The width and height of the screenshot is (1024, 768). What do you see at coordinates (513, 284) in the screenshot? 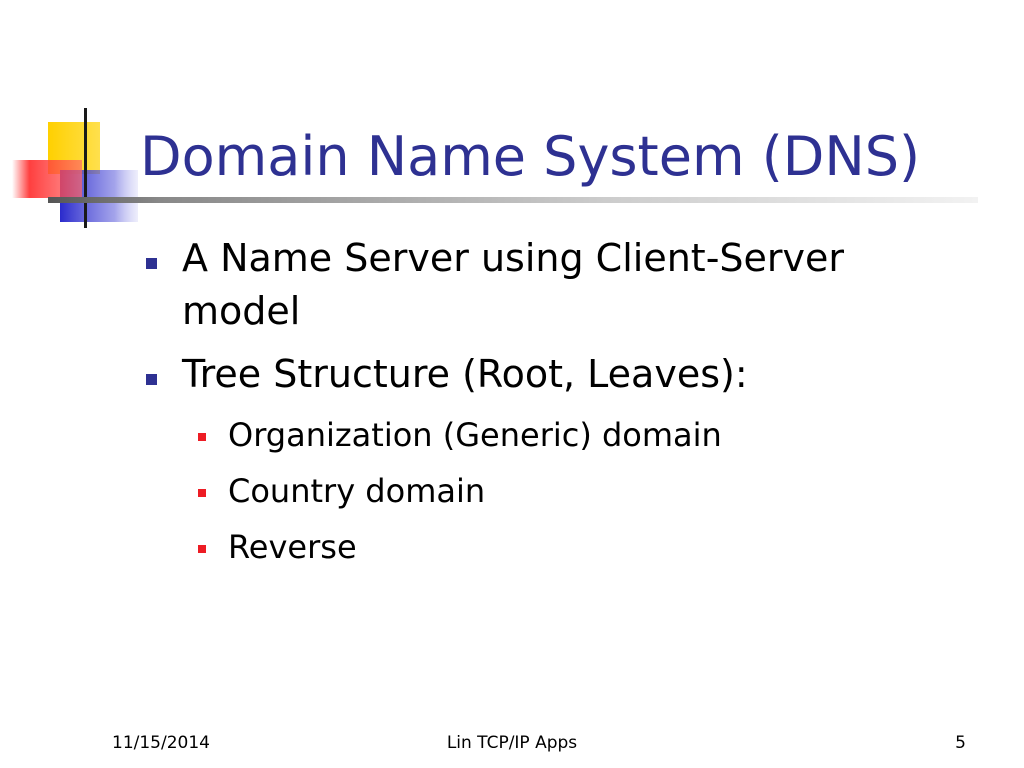
I see `bullet-text: A Name Server using Client-Server model` at bounding box center [513, 284].